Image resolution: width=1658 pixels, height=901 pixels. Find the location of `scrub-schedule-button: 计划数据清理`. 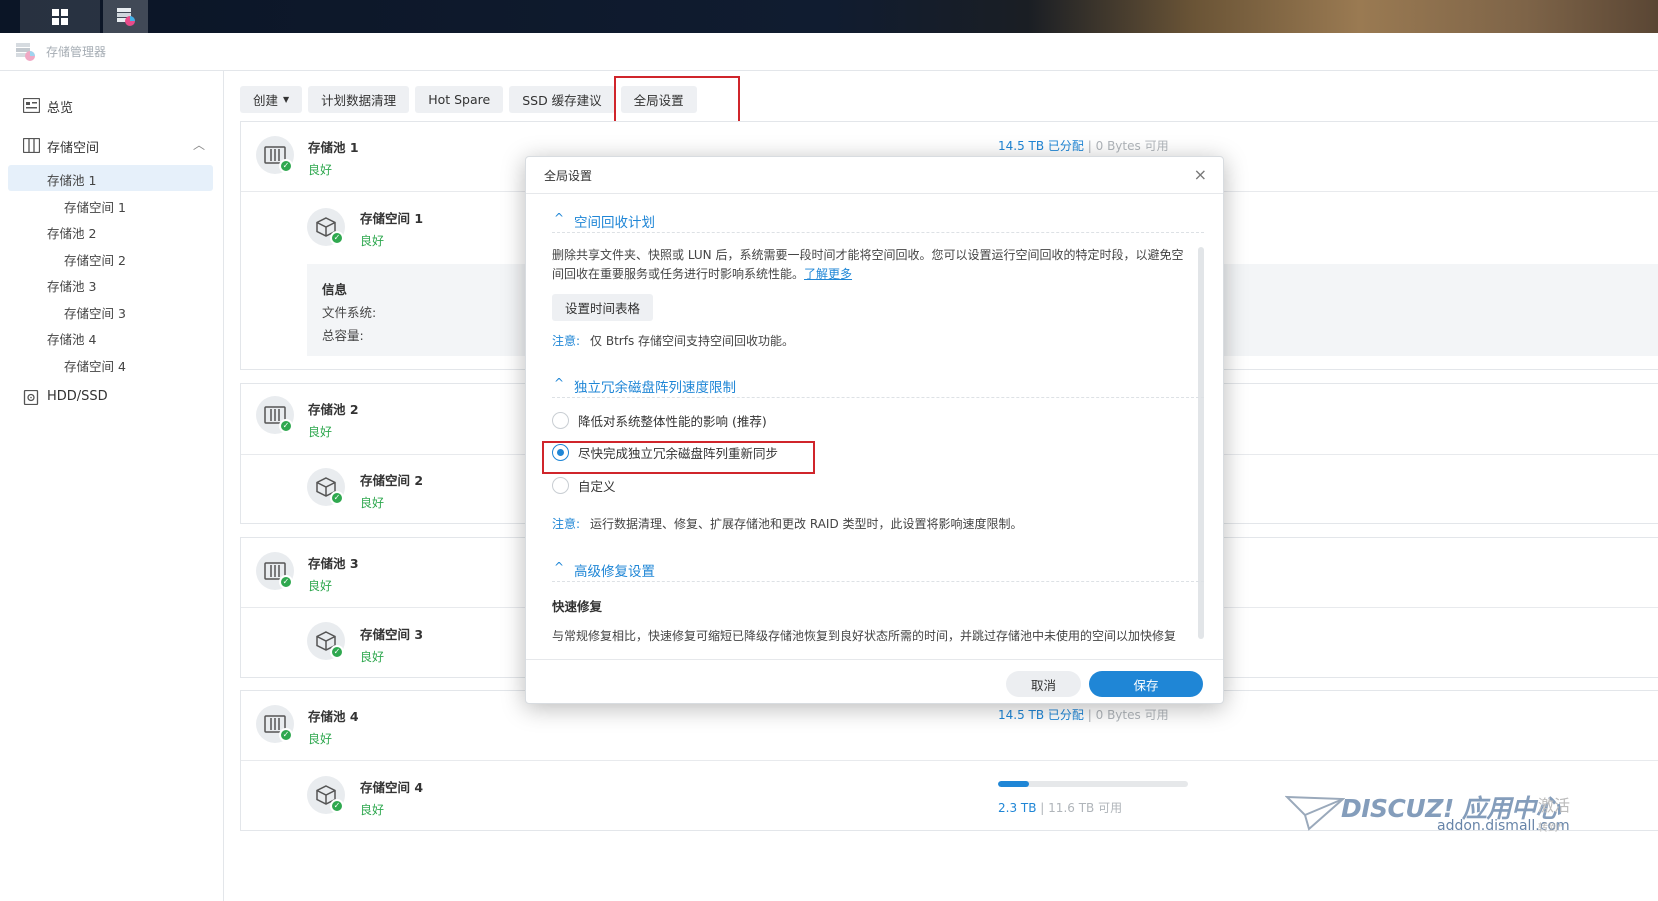

scrub-schedule-button: 计划数据清理 is located at coordinates (359, 99).